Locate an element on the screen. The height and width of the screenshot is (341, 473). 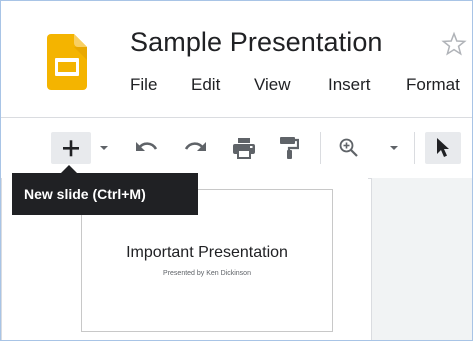
paint-format-button is located at coordinates (289, 148).